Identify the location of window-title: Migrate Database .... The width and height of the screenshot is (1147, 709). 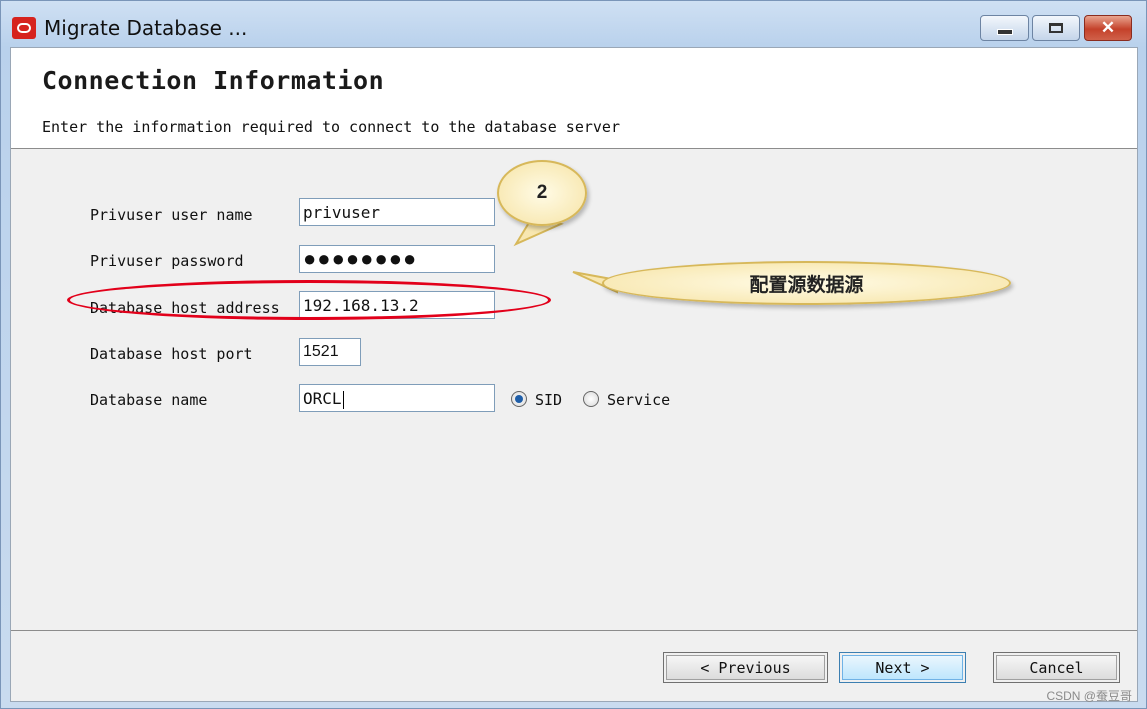
(146, 28).